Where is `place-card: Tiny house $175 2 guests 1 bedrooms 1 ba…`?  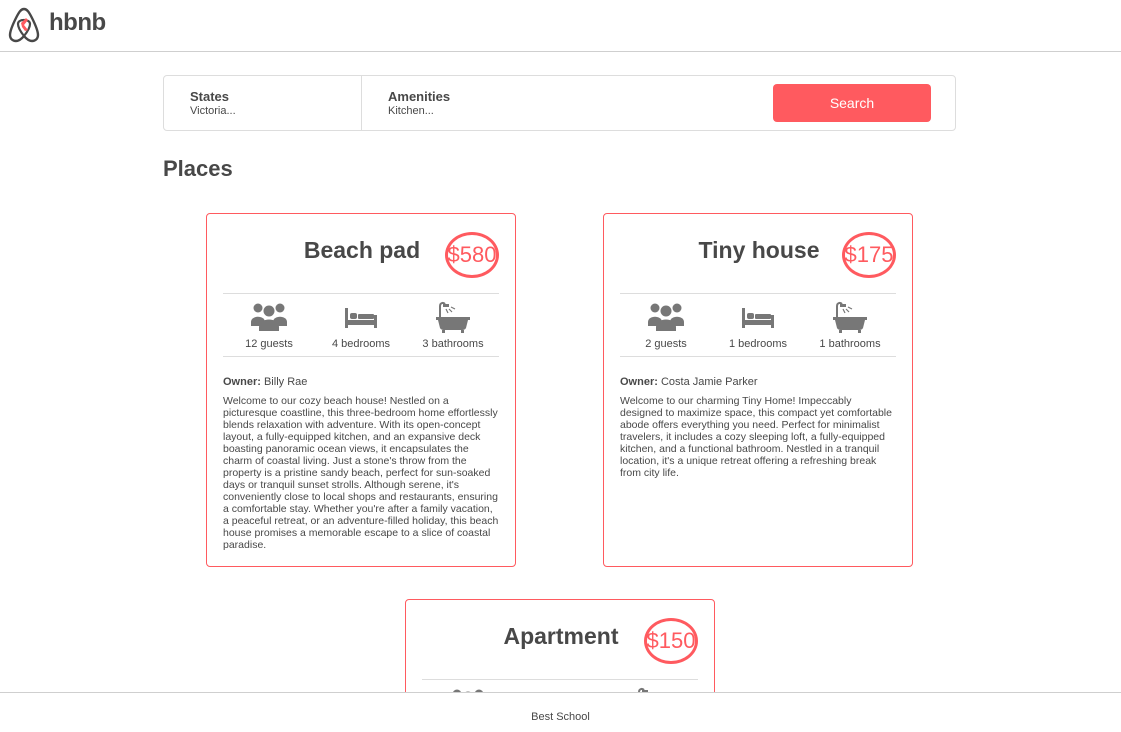 place-card: Tiny house $175 2 guests 1 bedrooms 1 ba… is located at coordinates (758, 390).